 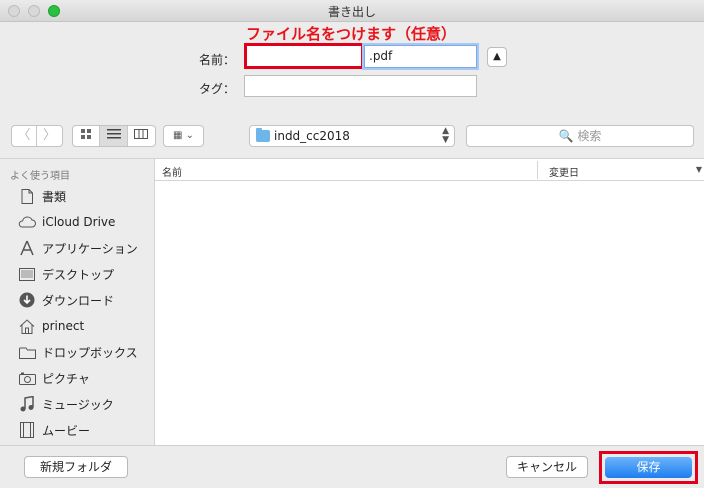 I want to click on home-icon, so click(x=27, y=326).